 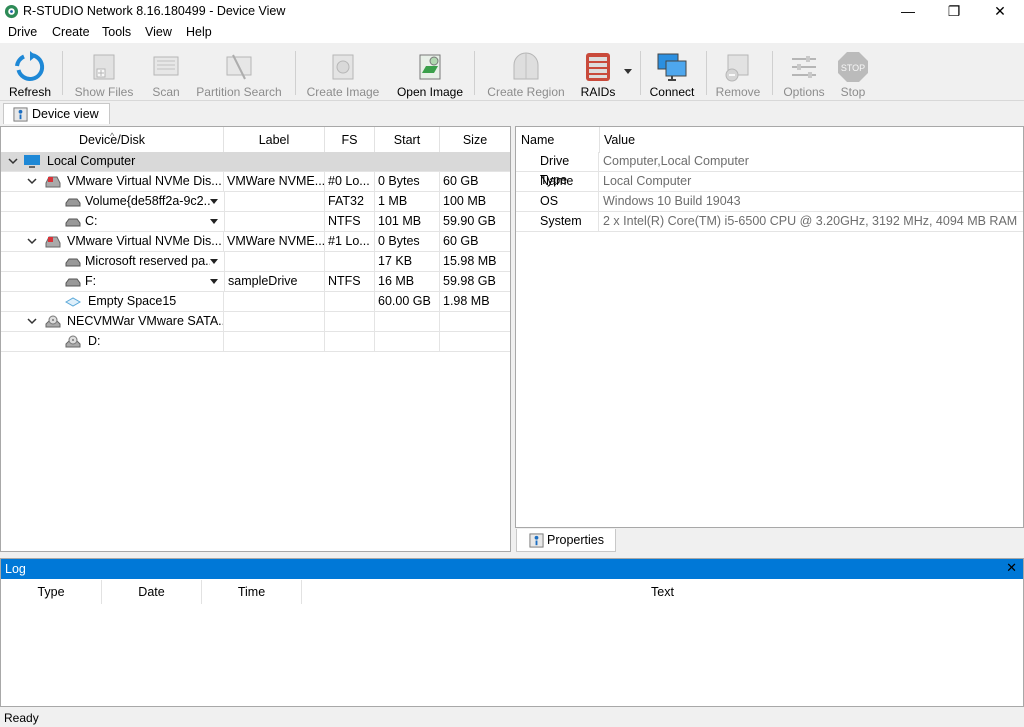 I want to click on device-start: 101 MB, so click(x=407, y=221).